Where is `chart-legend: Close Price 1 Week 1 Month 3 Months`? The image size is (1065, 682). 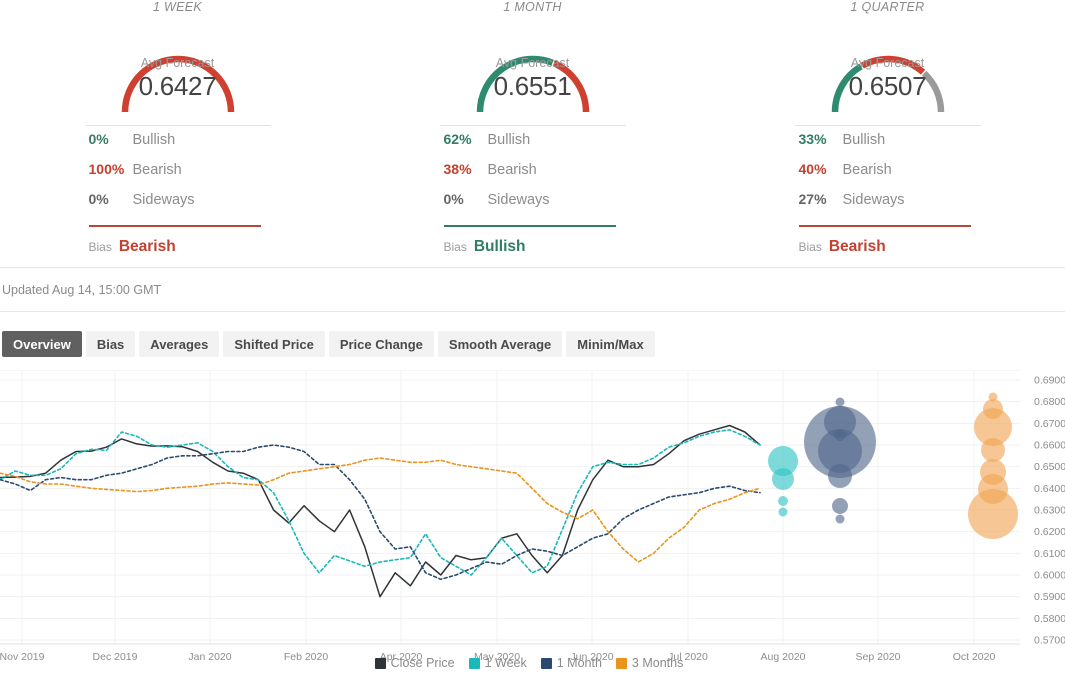
chart-legend: Close Price 1 Week 1 Month 3 Months is located at coordinates (532, 663).